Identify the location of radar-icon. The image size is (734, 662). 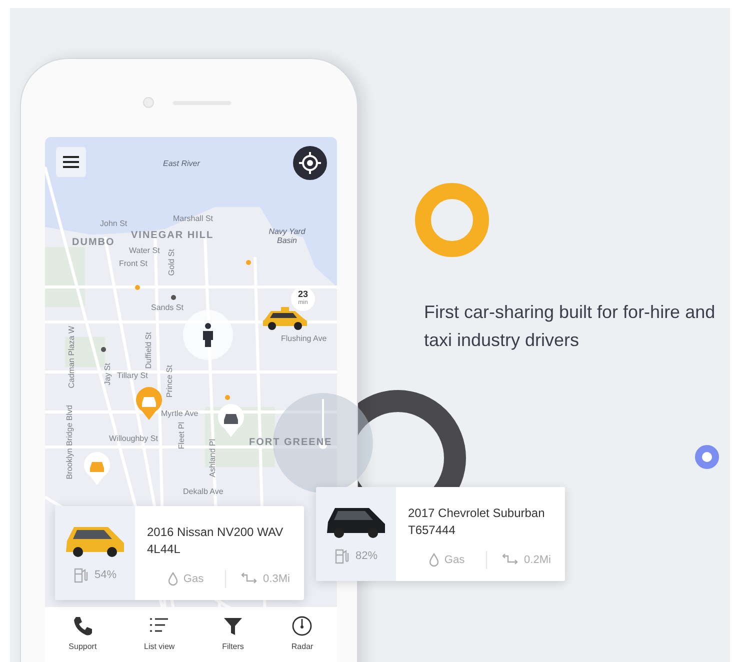
(302, 626).